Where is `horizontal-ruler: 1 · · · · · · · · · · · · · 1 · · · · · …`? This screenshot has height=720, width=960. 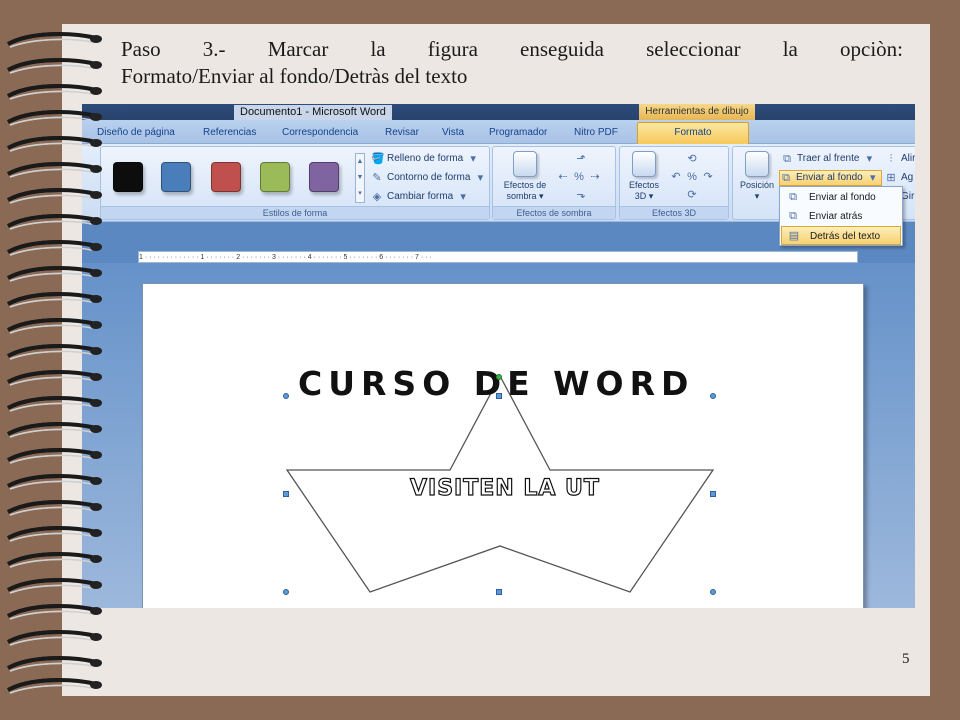 horizontal-ruler: 1 · · · · · · · · · · · · · 1 · · · · · … is located at coordinates (498, 257).